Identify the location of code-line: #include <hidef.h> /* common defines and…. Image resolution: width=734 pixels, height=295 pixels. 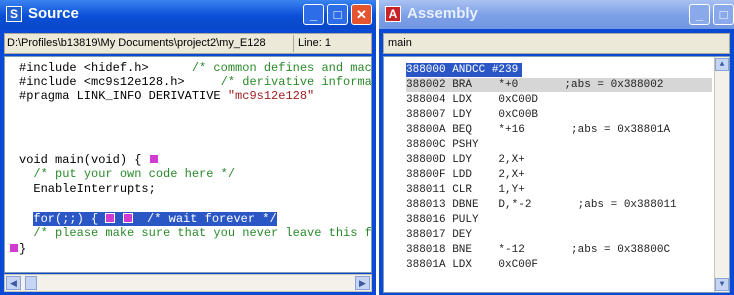
(195, 68).